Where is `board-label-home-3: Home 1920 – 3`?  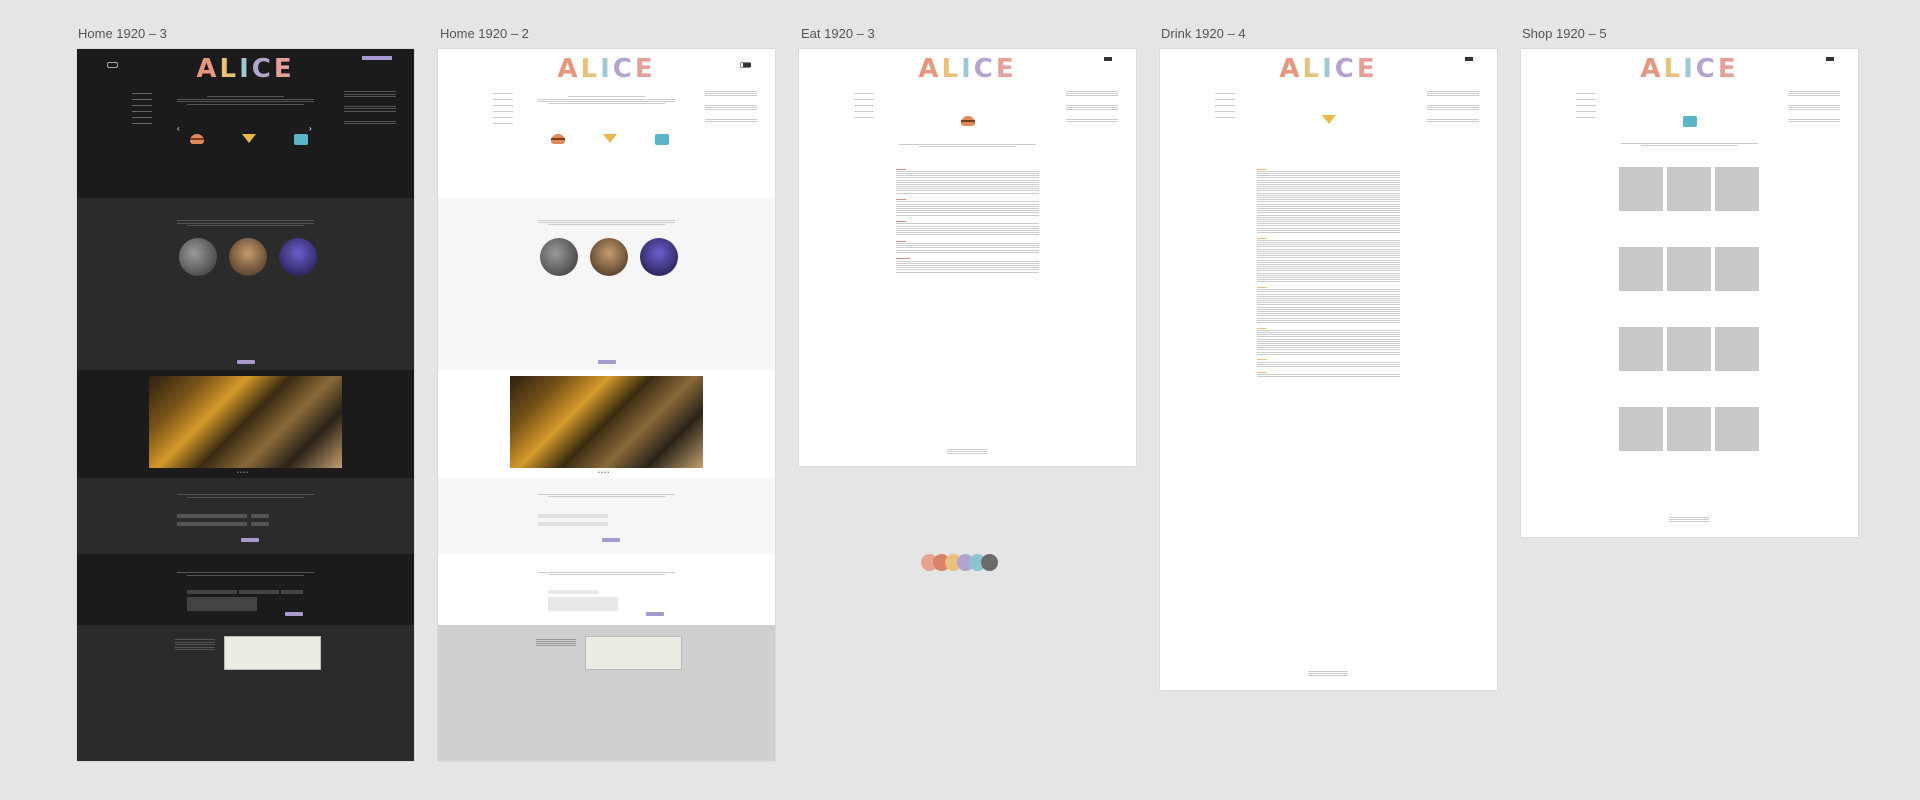 board-label-home-3: Home 1920 – 3 is located at coordinates (122, 33).